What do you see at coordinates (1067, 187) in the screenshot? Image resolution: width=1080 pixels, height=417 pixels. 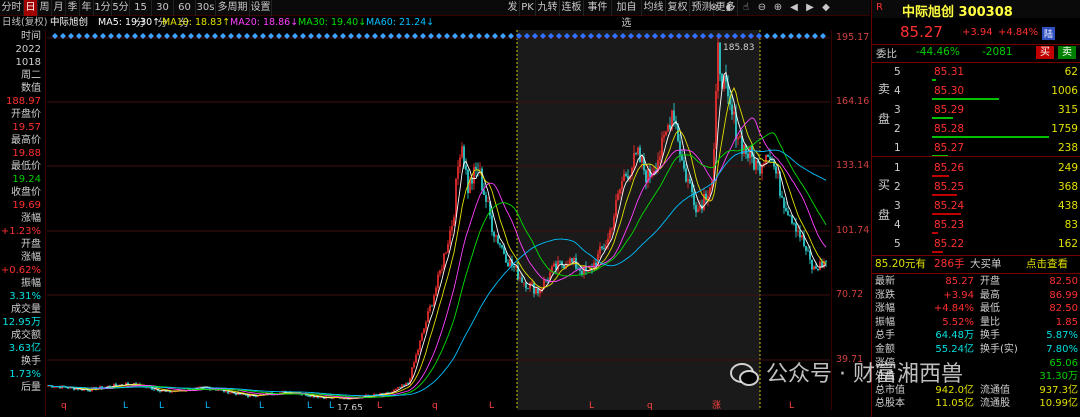 I see `level-volume: 368` at bounding box center [1067, 187].